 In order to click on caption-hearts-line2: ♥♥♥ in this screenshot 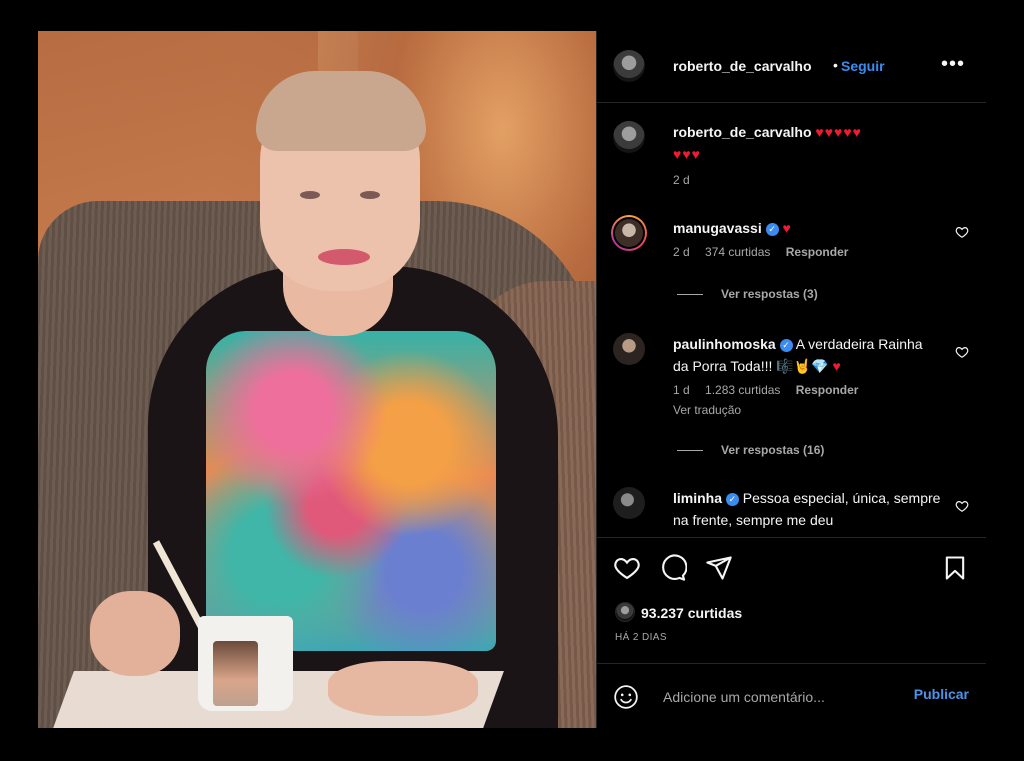, I will do `click(687, 154)`.